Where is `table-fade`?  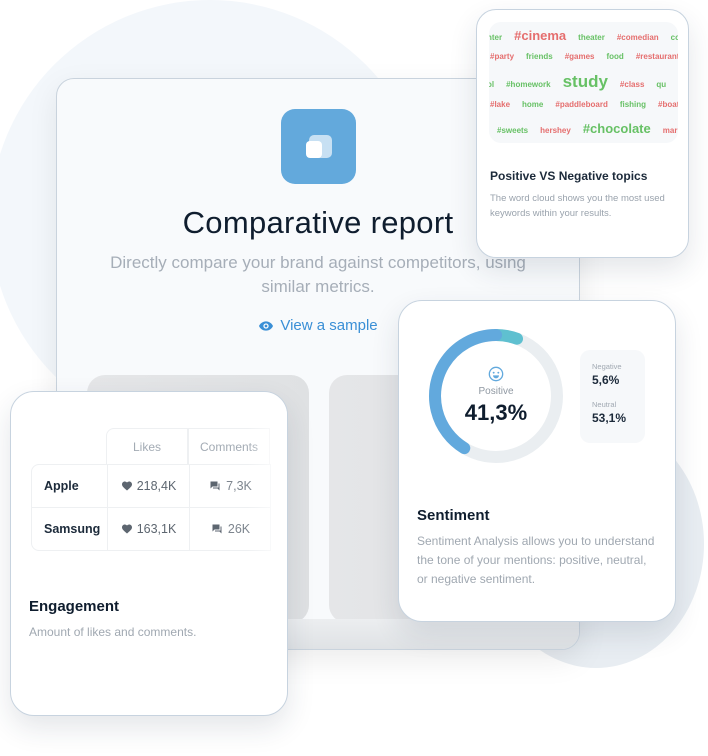 table-fade is located at coordinates (267, 502).